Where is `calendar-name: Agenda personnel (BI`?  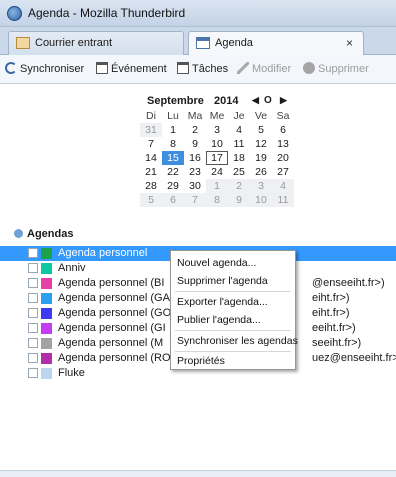
calendar-name: Agenda personnel (BI is located at coordinates (111, 283).